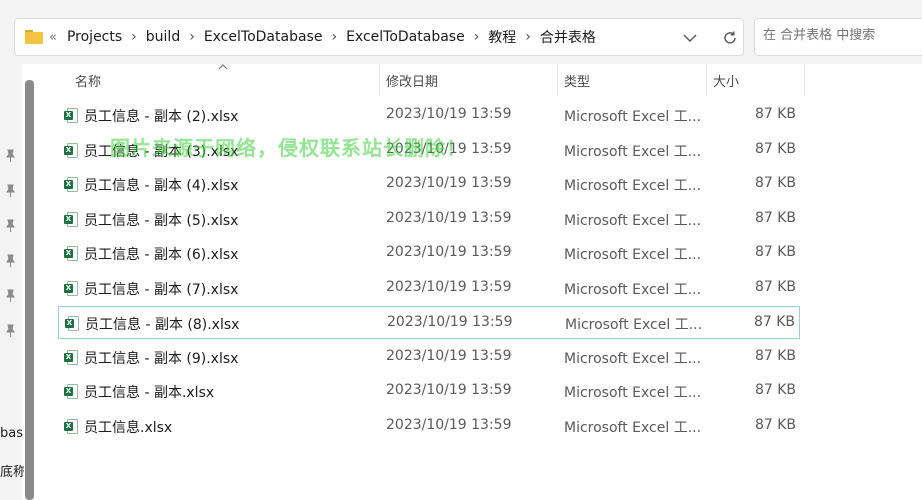  What do you see at coordinates (690, 38) in the screenshot?
I see `chevron-down-icon` at bounding box center [690, 38].